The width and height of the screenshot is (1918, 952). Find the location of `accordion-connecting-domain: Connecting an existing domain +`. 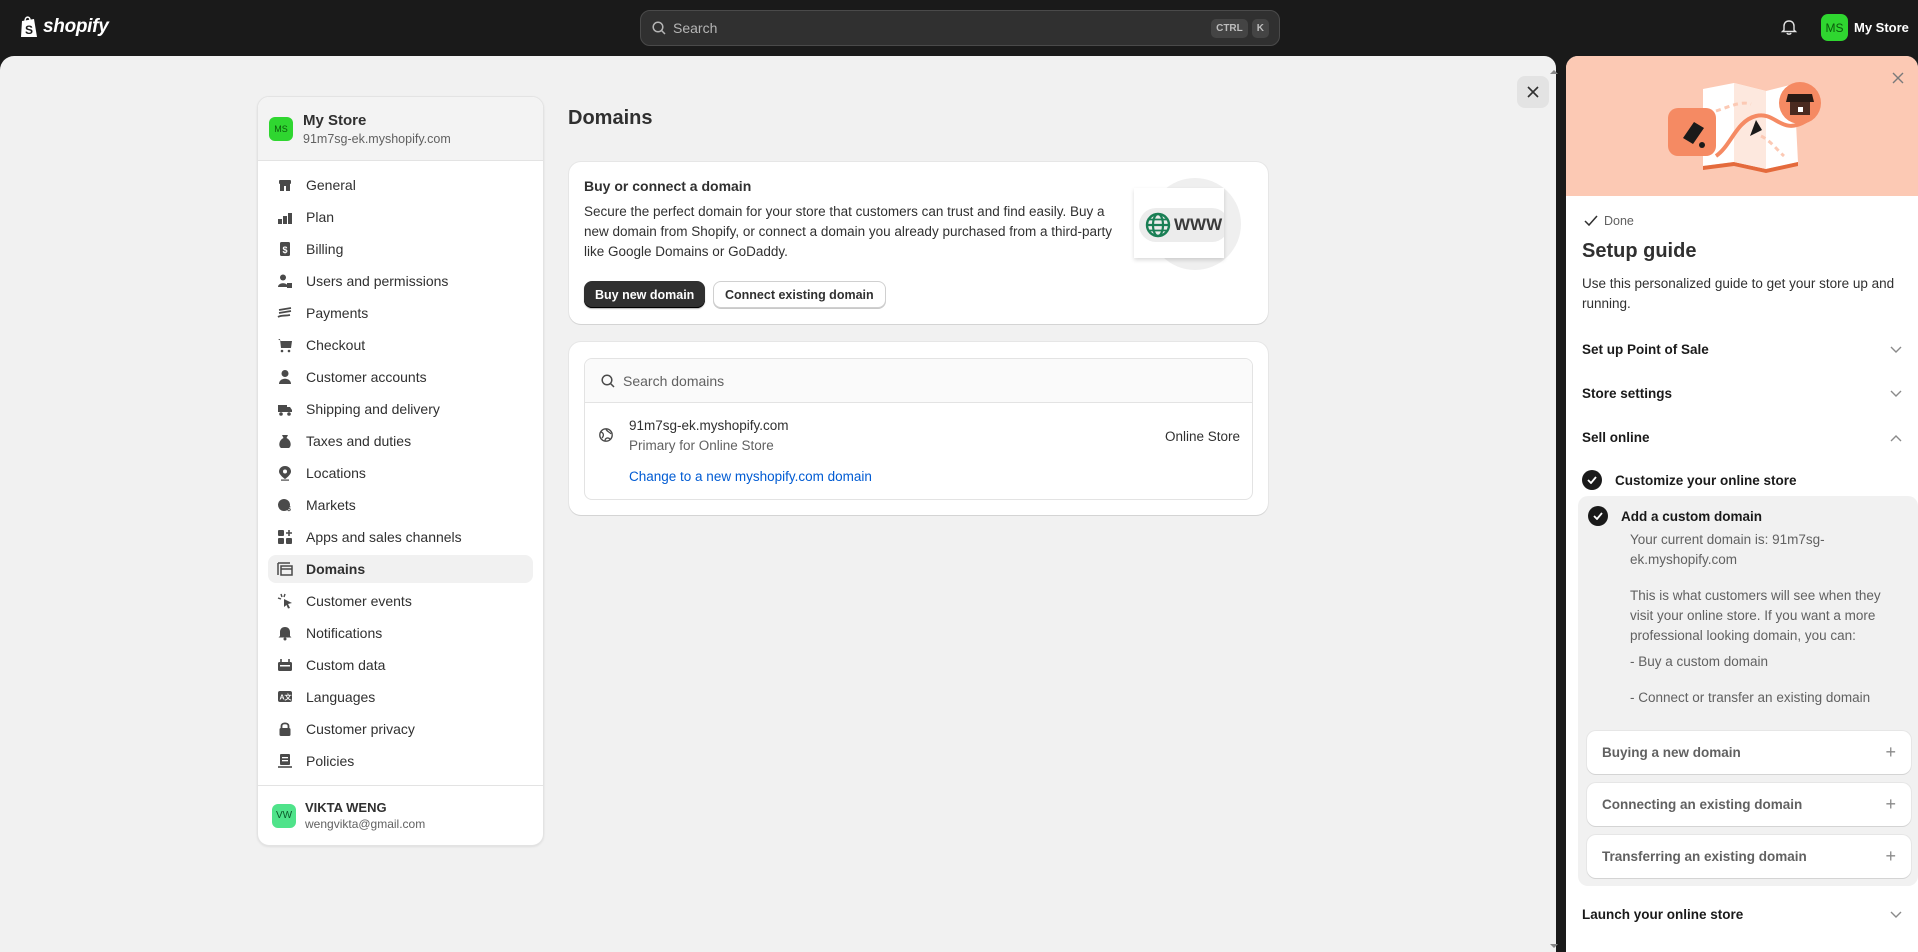

accordion-connecting-domain: Connecting an existing domain + is located at coordinates (1749, 804).